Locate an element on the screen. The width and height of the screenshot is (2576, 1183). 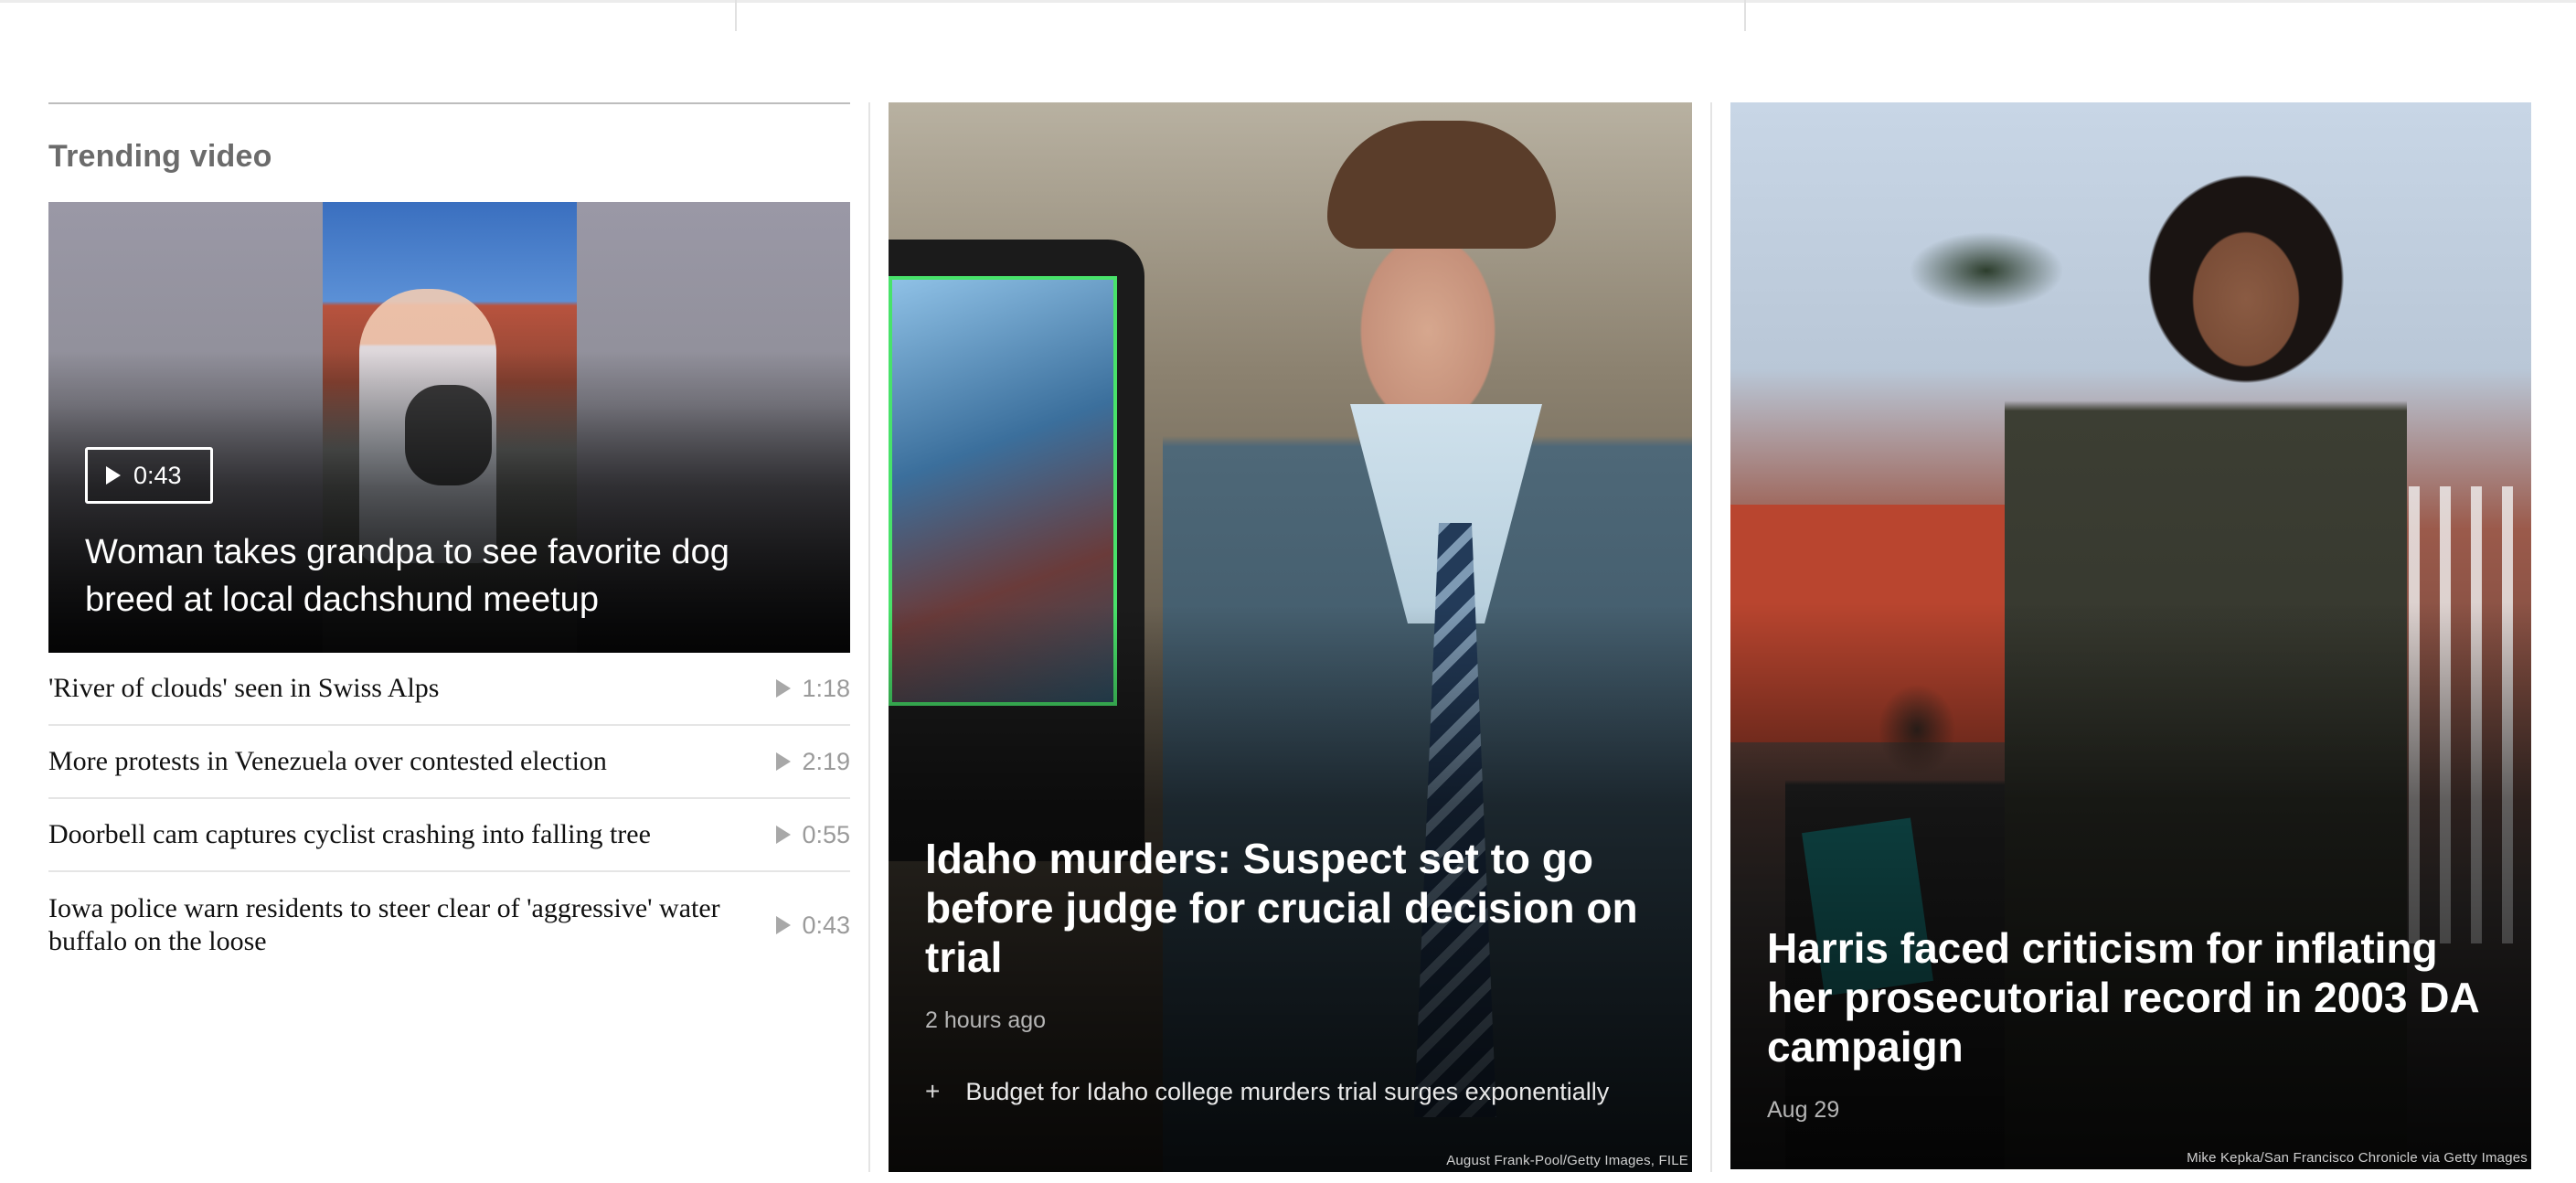
story-timestamp: Aug 29 is located at coordinates (1804, 1110).